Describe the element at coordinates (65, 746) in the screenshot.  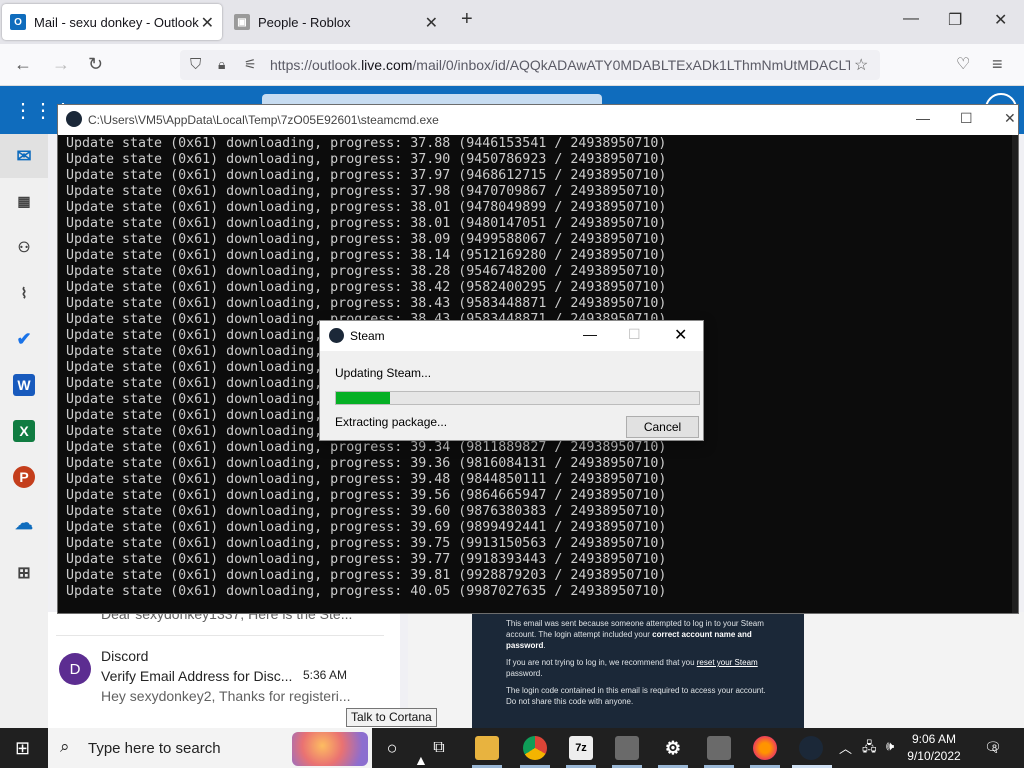
I see `search-icon: ⌕` at that location.